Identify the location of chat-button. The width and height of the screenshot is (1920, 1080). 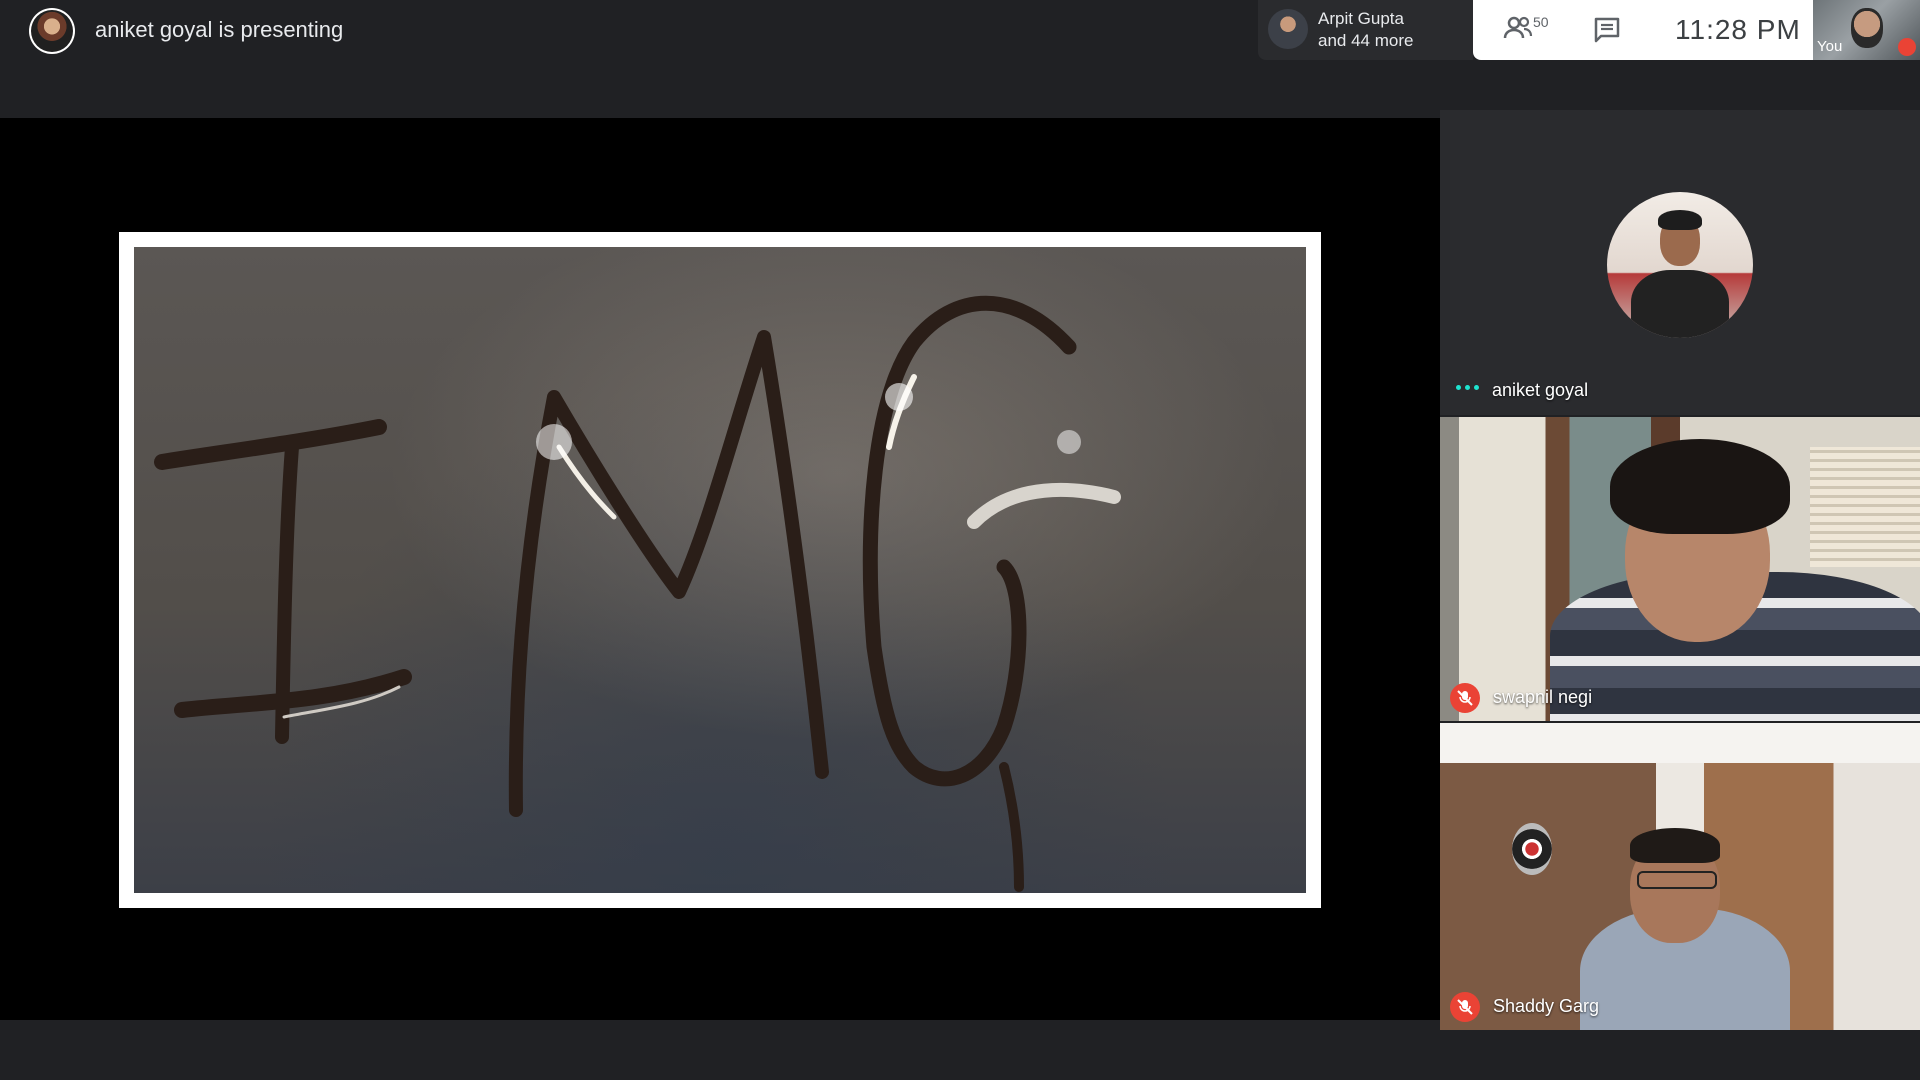
(1608, 30).